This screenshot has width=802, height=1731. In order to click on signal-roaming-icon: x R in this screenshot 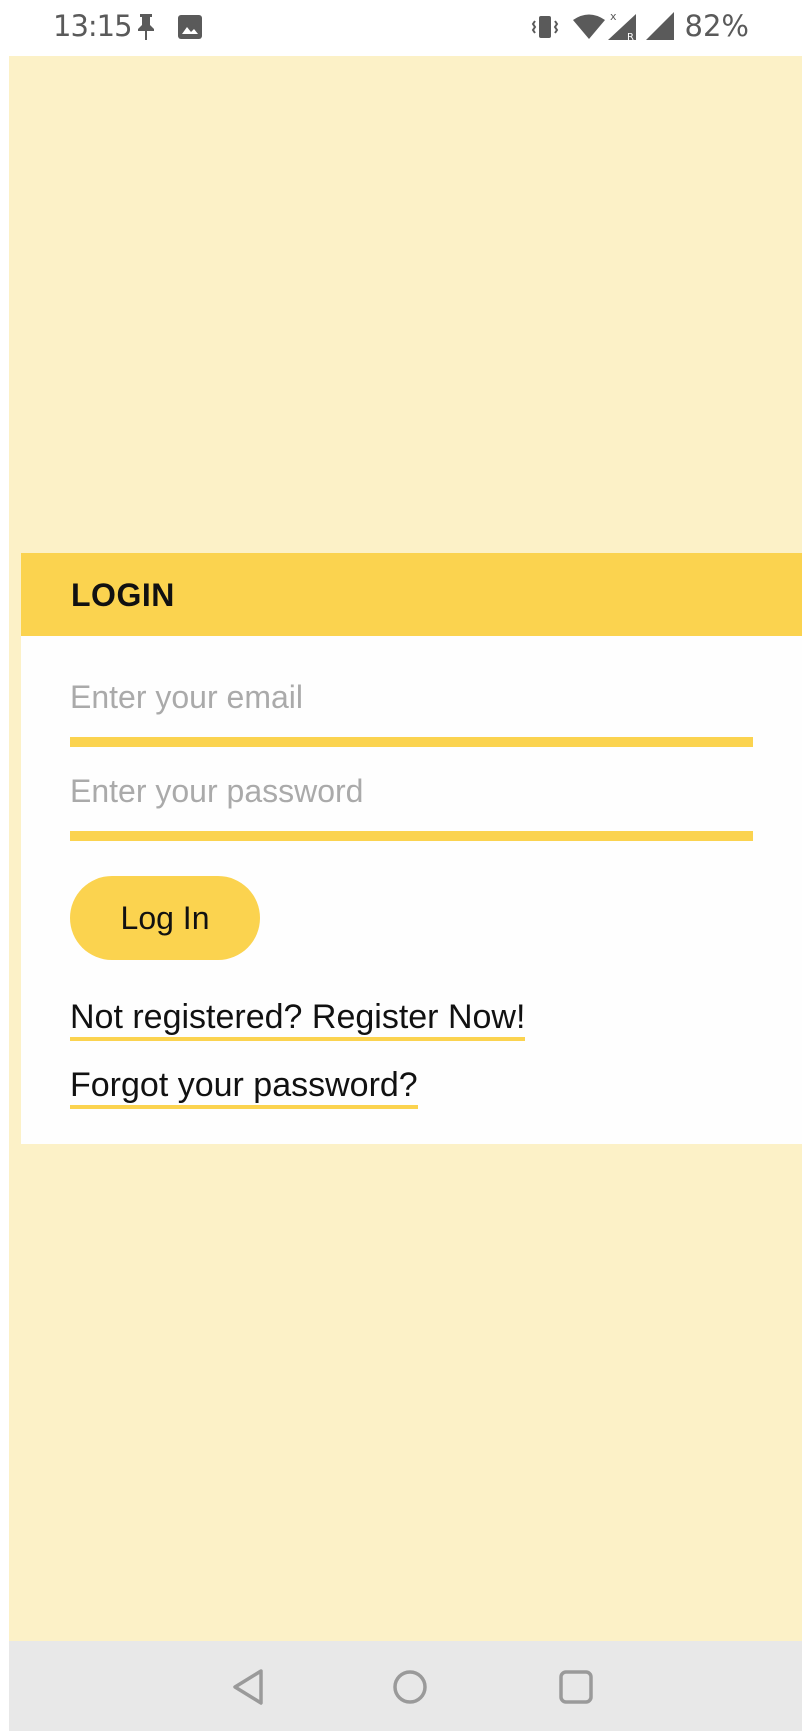, I will do `click(623, 27)`.